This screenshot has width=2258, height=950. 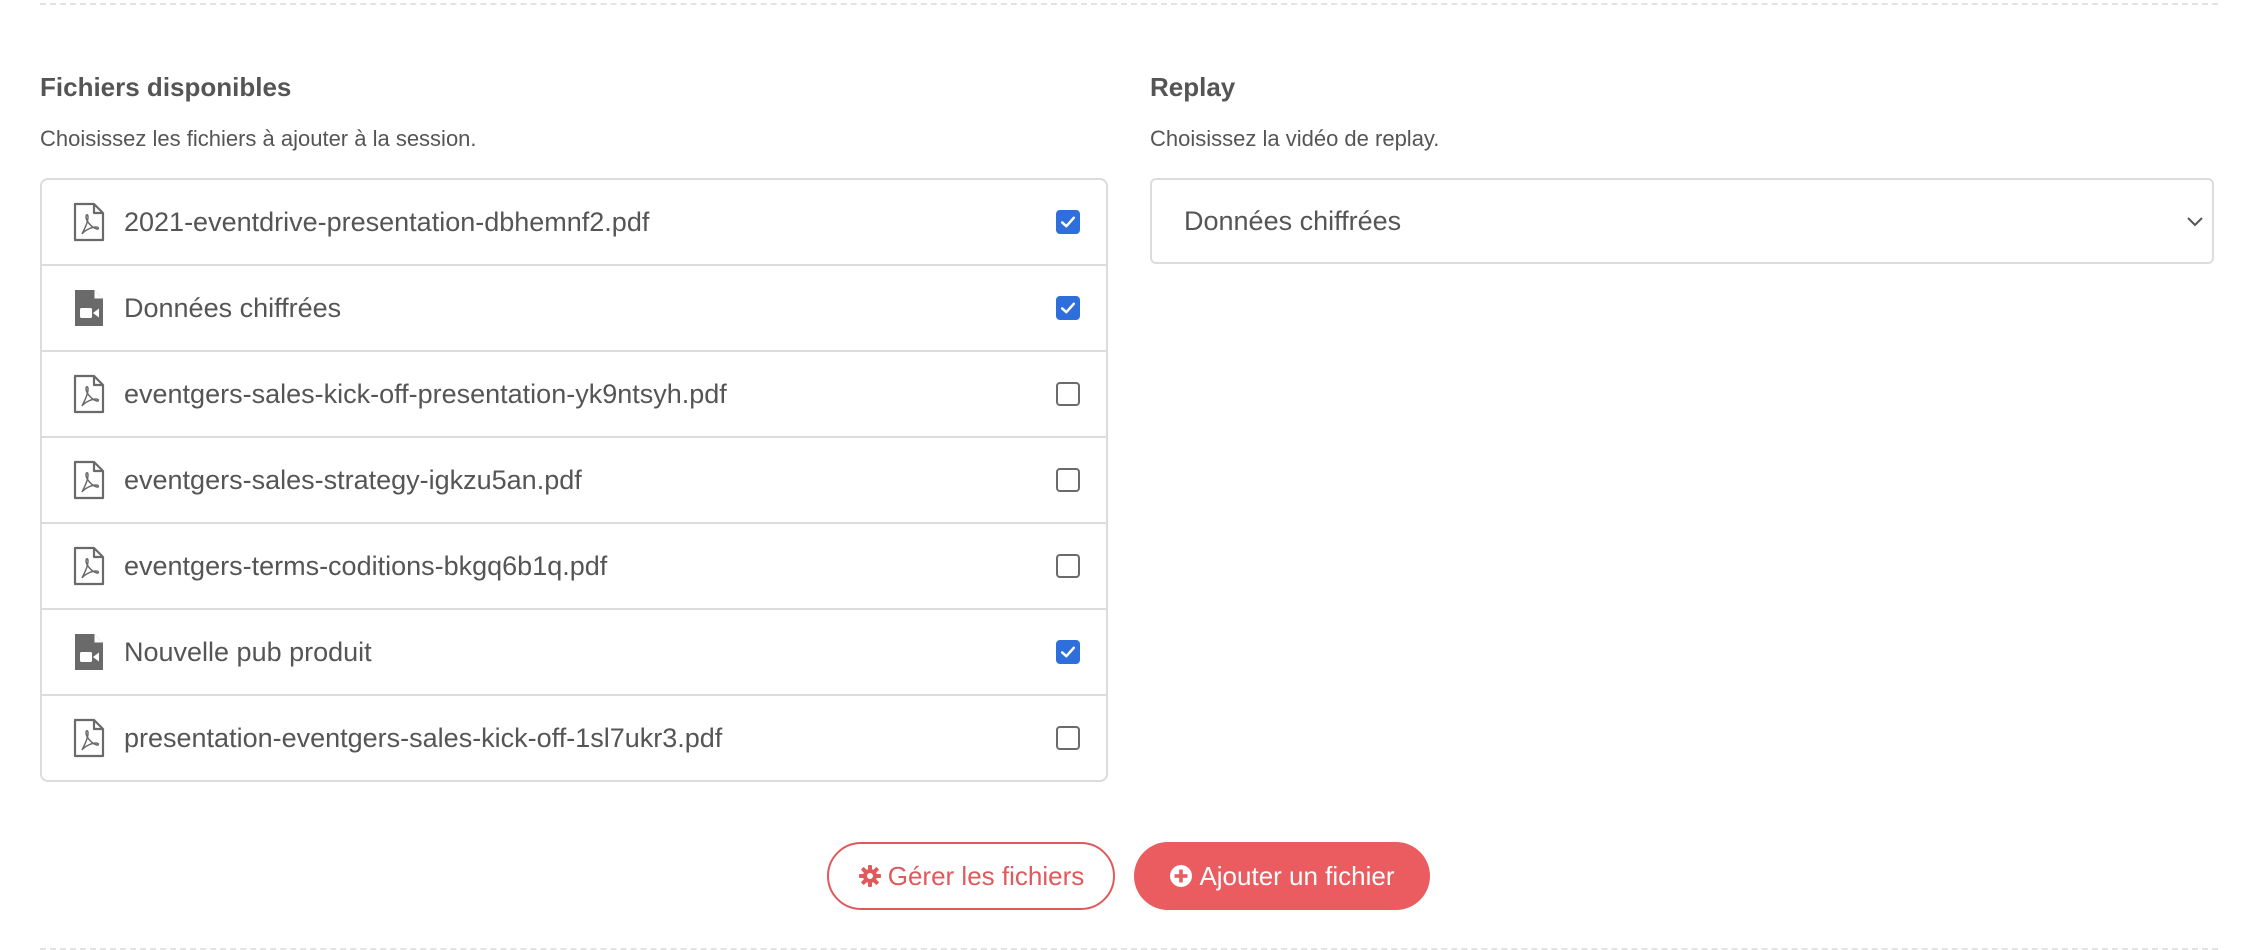 What do you see at coordinates (166, 87) in the screenshot?
I see `files-section-title: Fichiers disponibles` at bounding box center [166, 87].